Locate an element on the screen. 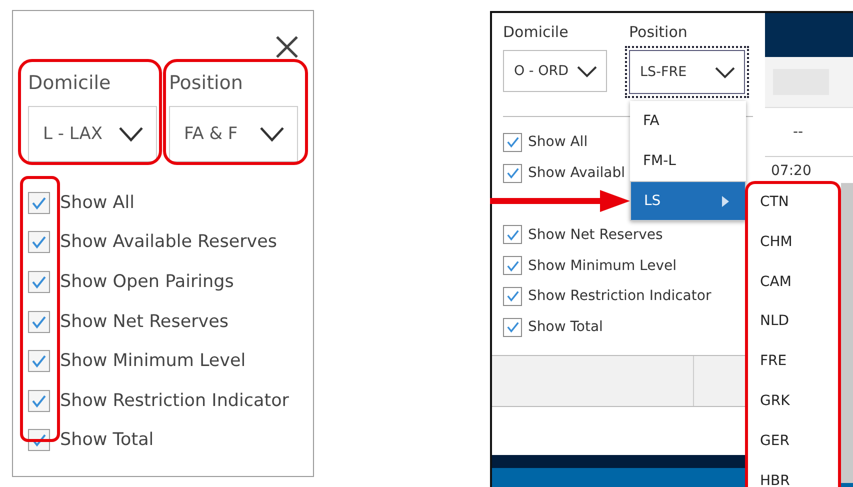 The width and height of the screenshot is (853, 487). scrollbar is located at coordinates (847, 333).